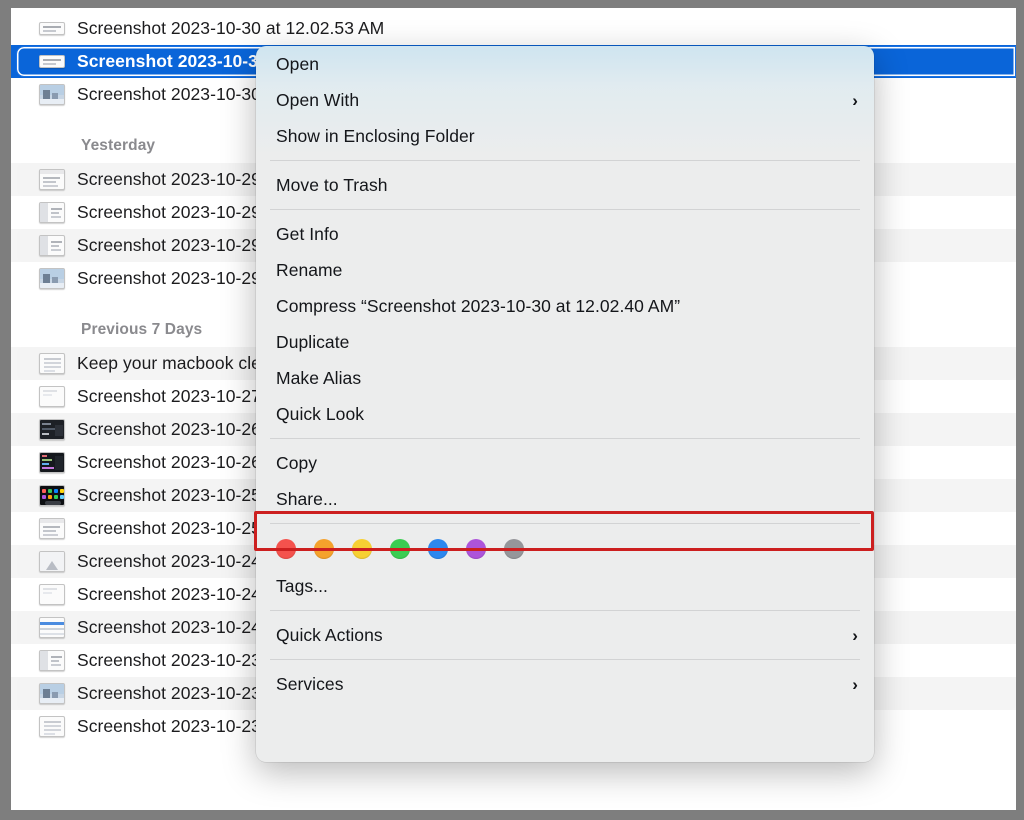 This screenshot has height=820, width=1024. I want to click on menu-item-get-info: Get Info, so click(565, 234).